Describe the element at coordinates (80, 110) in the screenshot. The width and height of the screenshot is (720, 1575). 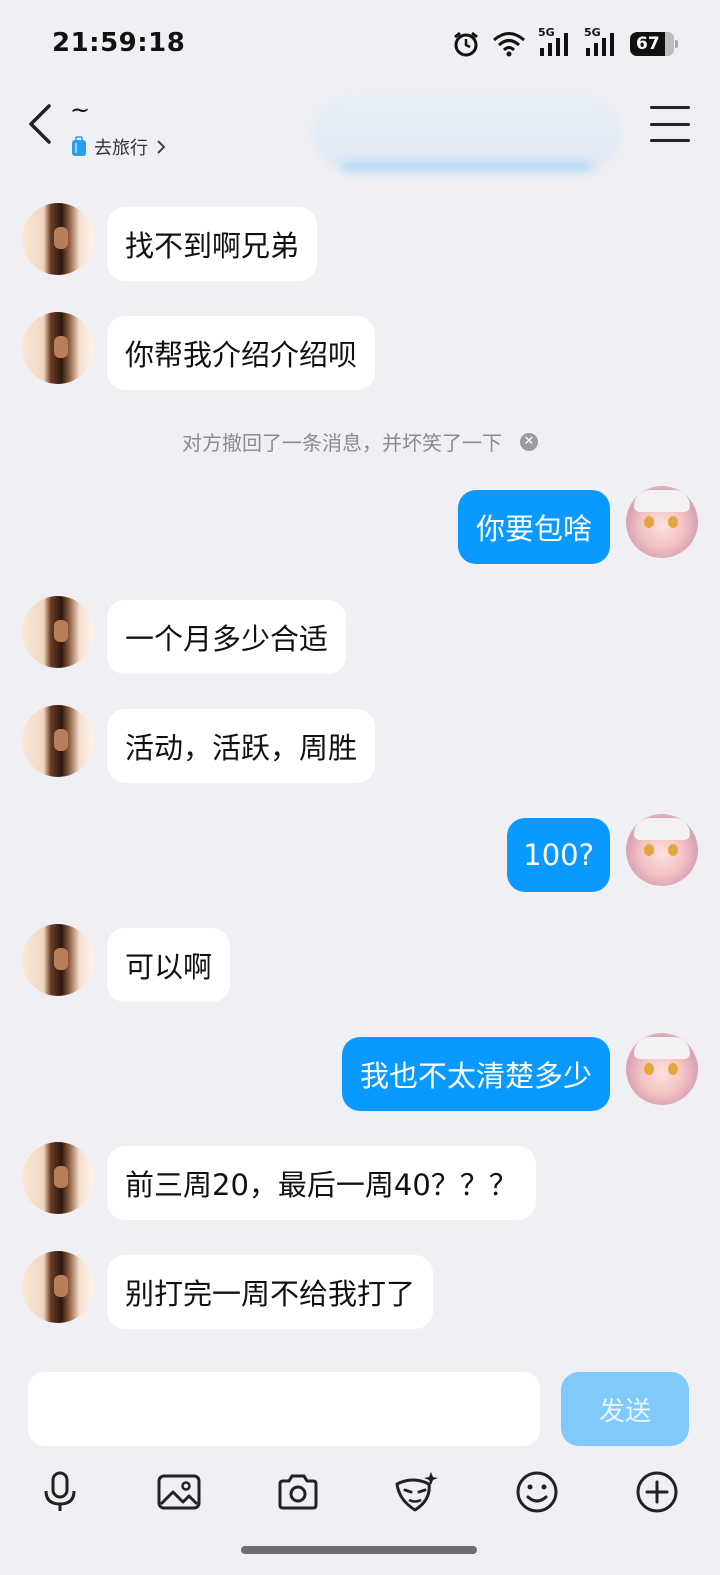
I see `contact-name: ~` at that location.